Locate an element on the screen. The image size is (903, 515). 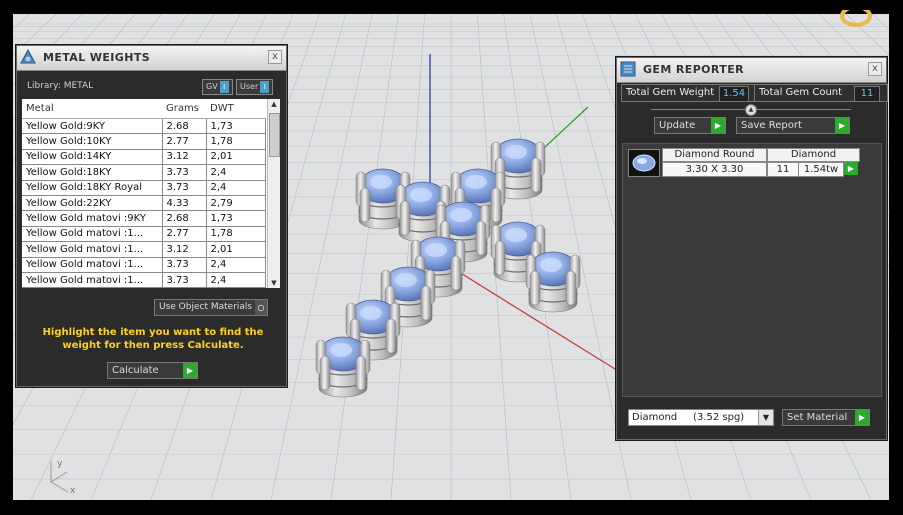
round-diamond-gem-icon is located at coordinates (644, 163).